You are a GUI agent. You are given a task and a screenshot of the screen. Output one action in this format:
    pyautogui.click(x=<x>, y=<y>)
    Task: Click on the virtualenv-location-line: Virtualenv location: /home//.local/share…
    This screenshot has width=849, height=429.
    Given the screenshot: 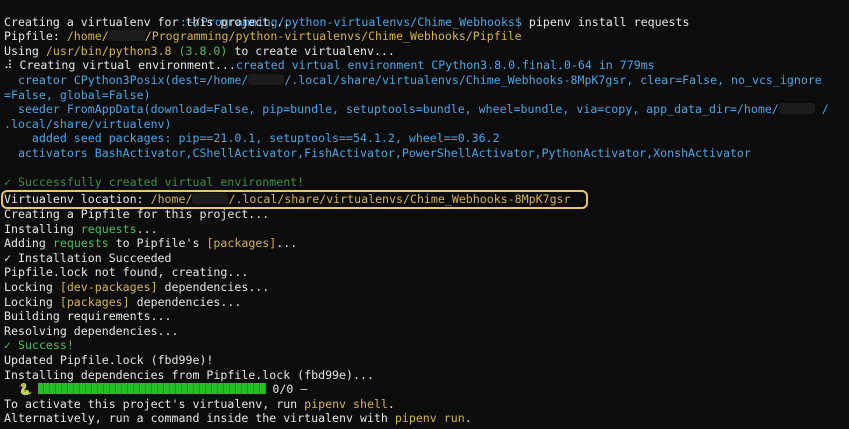 What is the action you would take?
    pyautogui.click(x=287, y=199)
    